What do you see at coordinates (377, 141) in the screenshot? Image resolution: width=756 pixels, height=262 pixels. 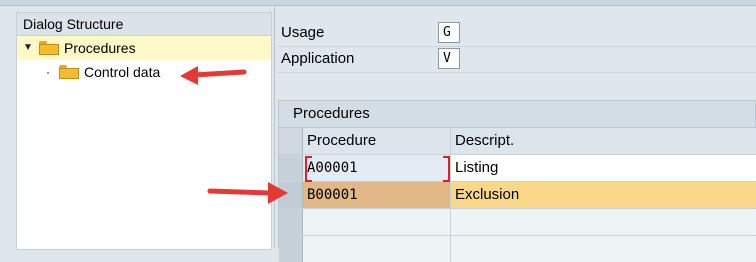 I see `column-header-procedure: Procedure` at bounding box center [377, 141].